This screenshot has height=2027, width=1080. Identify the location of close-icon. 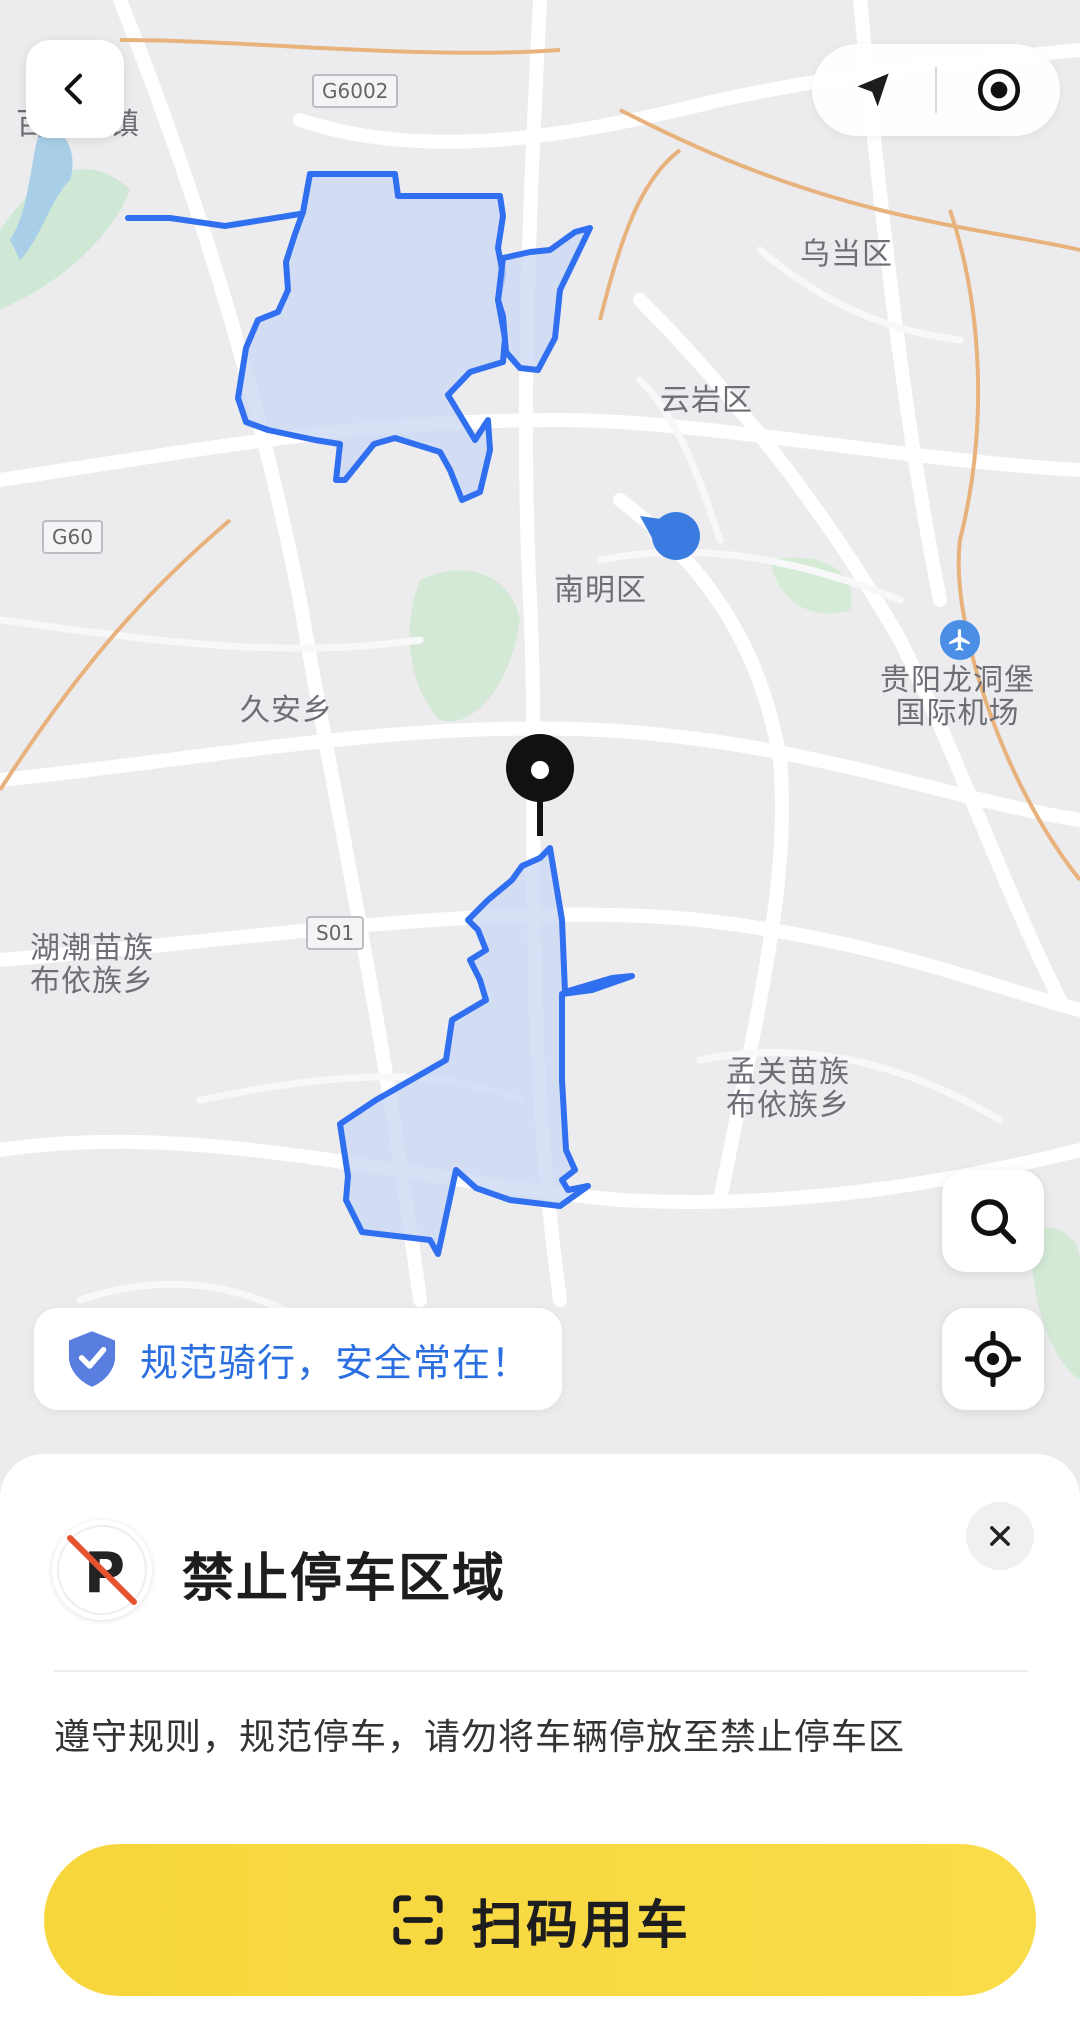
(1000, 1536).